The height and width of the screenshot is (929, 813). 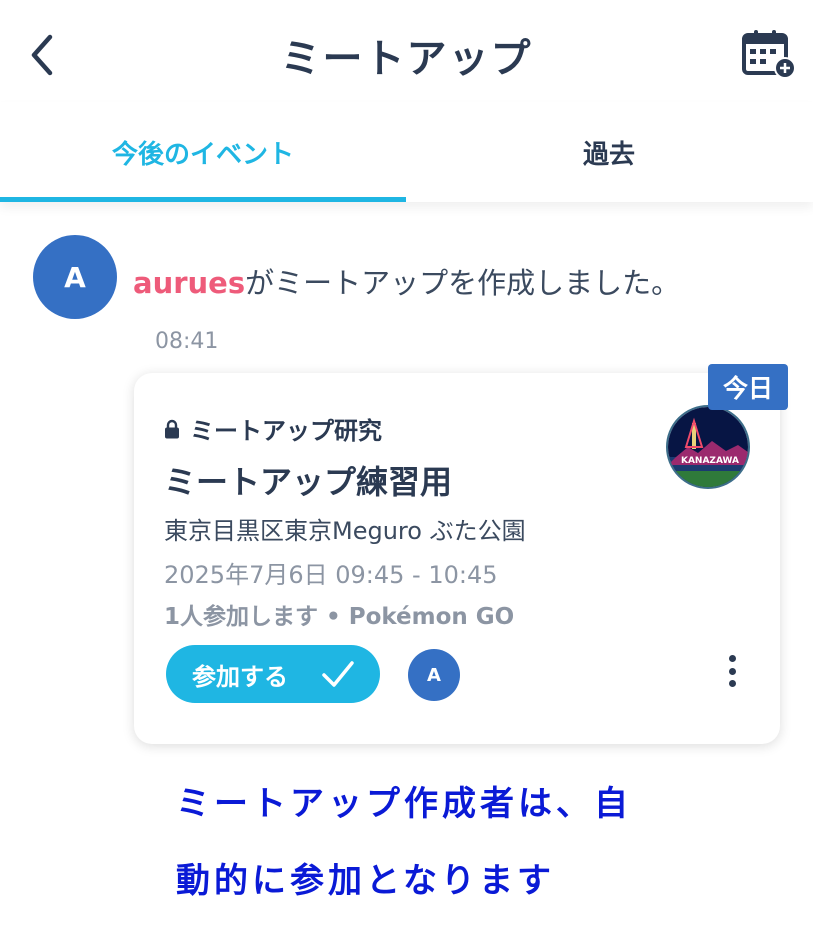 I want to click on activity-time: 08:41, so click(x=187, y=341).